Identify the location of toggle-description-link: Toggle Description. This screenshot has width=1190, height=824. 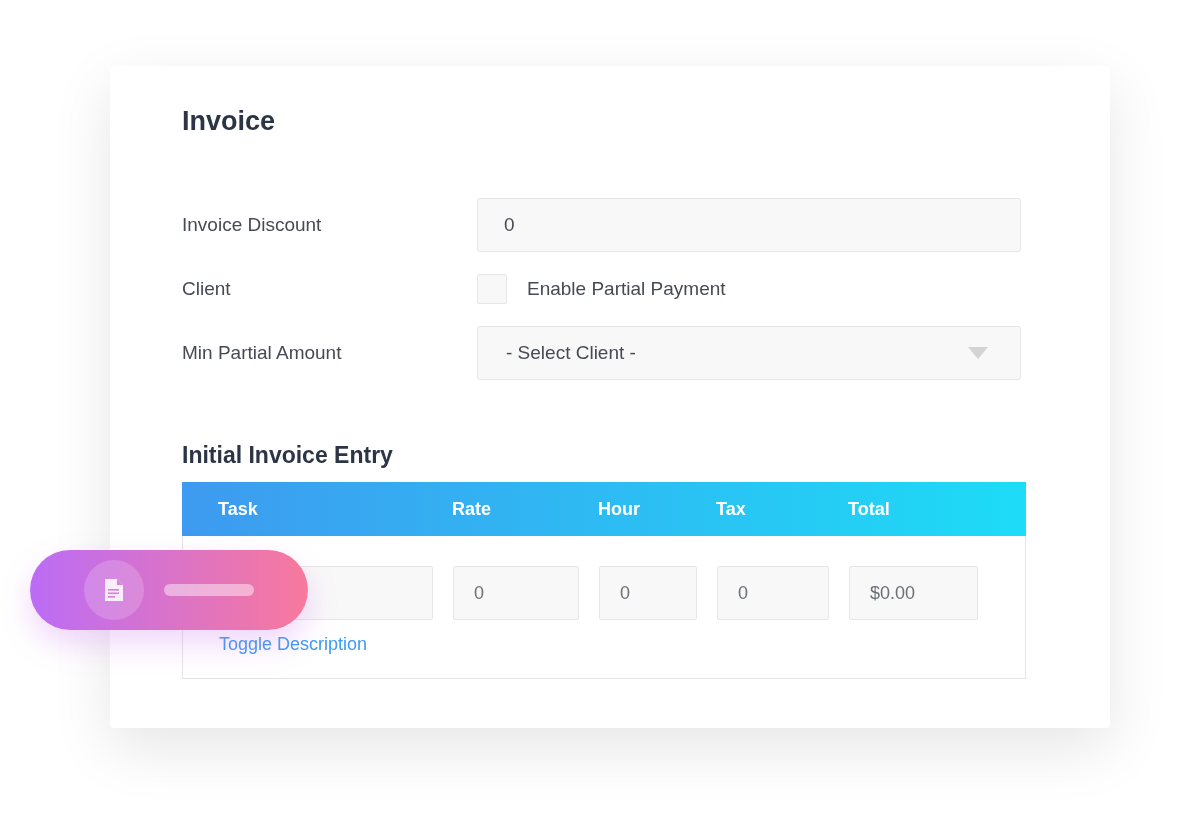
(293, 644).